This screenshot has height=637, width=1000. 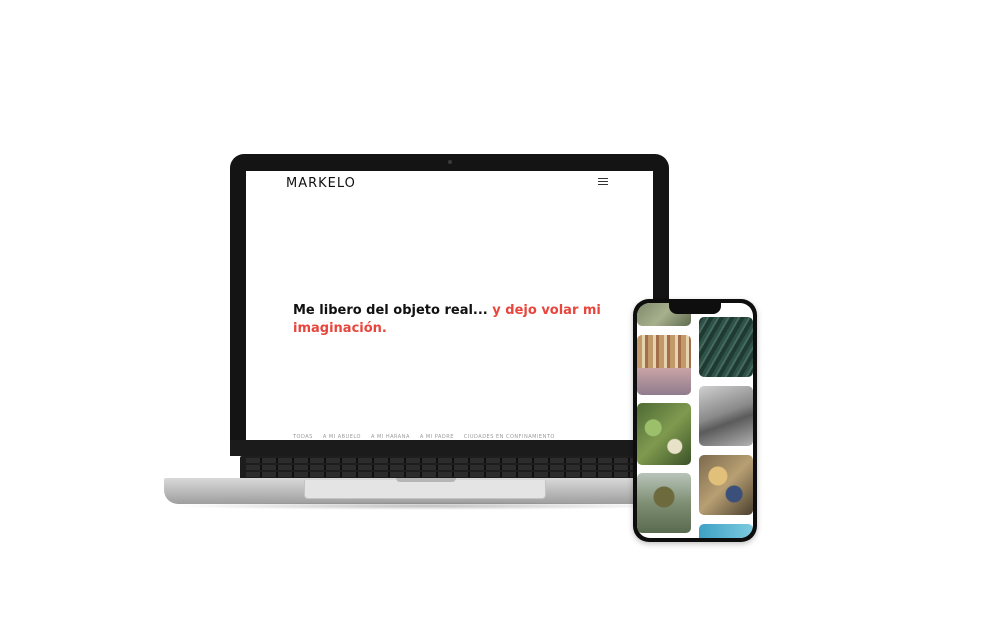 I want to click on webcam, so click(x=450, y=162).